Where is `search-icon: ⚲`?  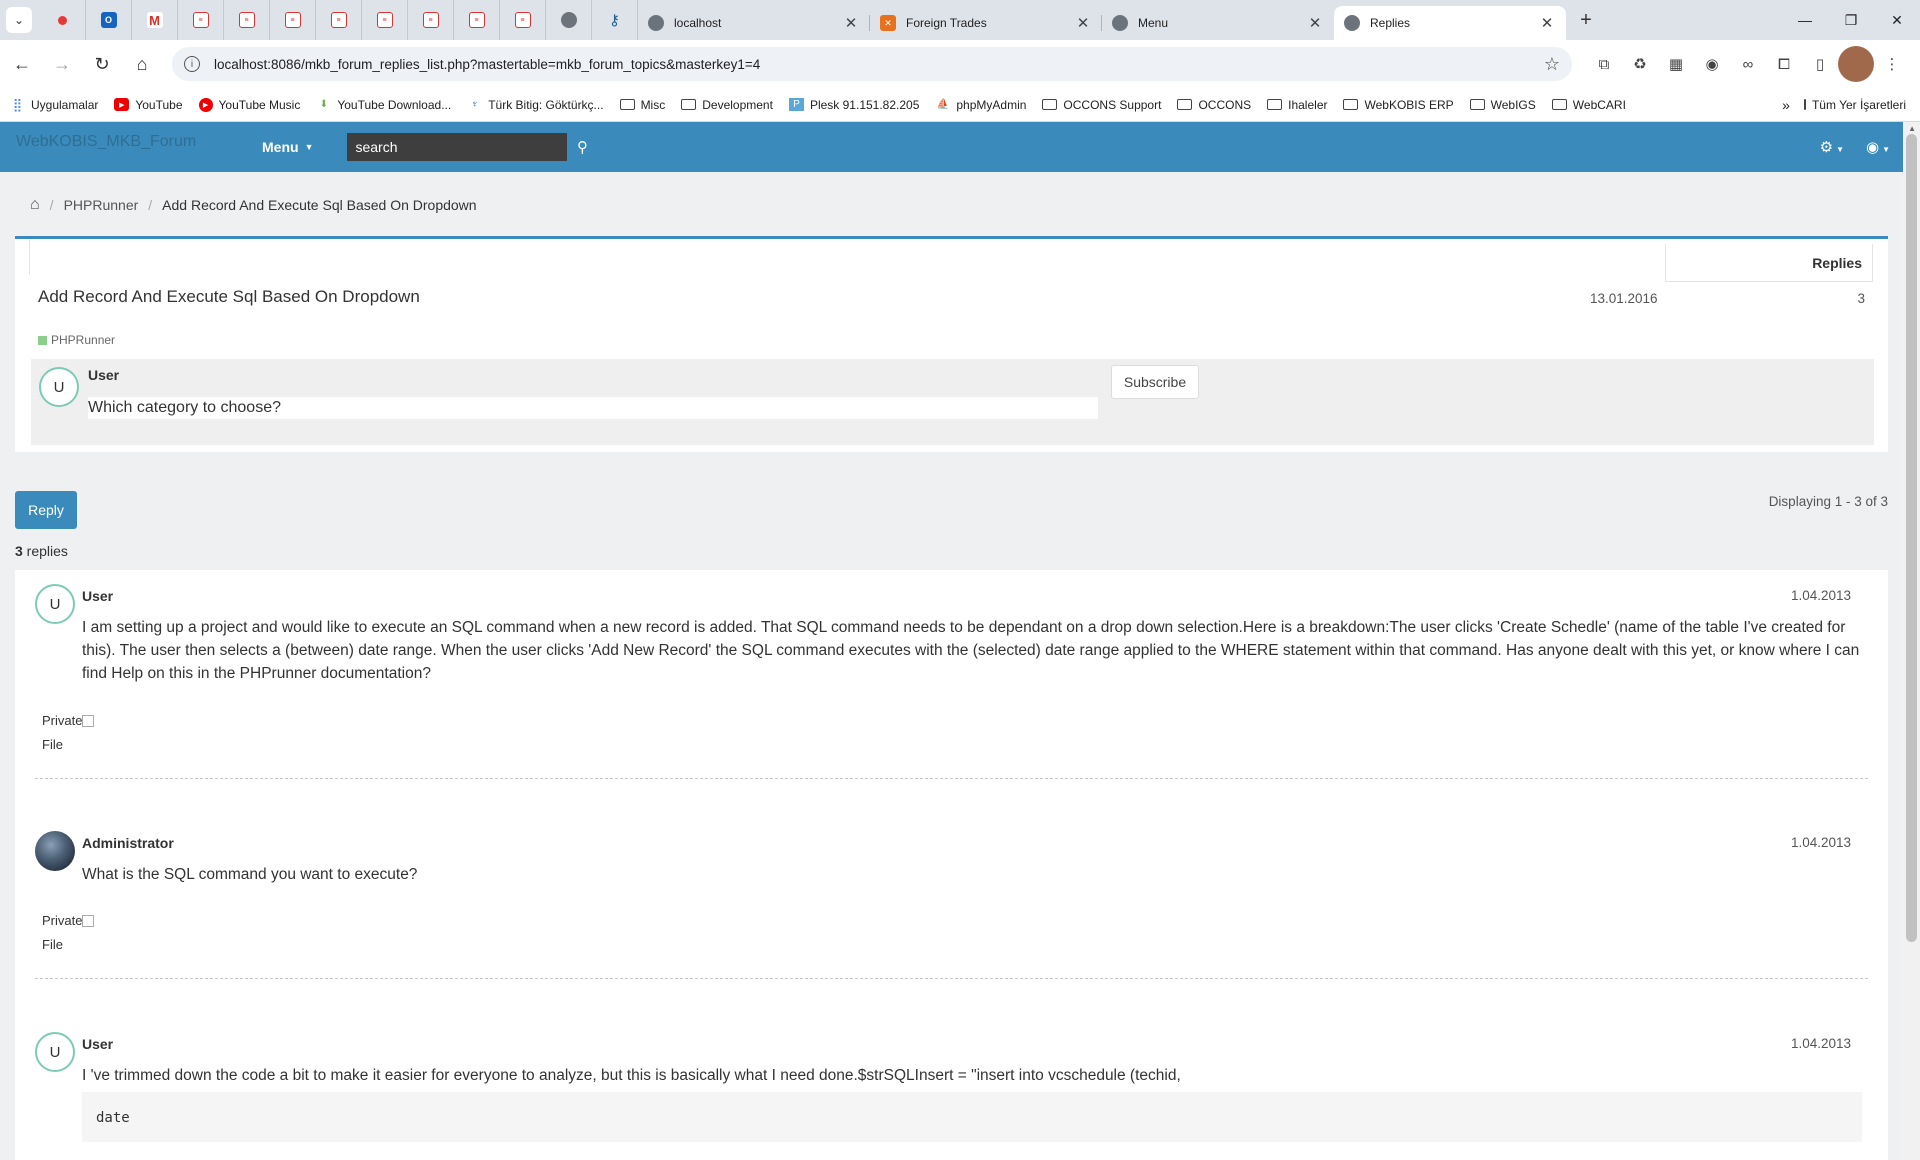
search-icon: ⚲ is located at coordinates (582, 147).